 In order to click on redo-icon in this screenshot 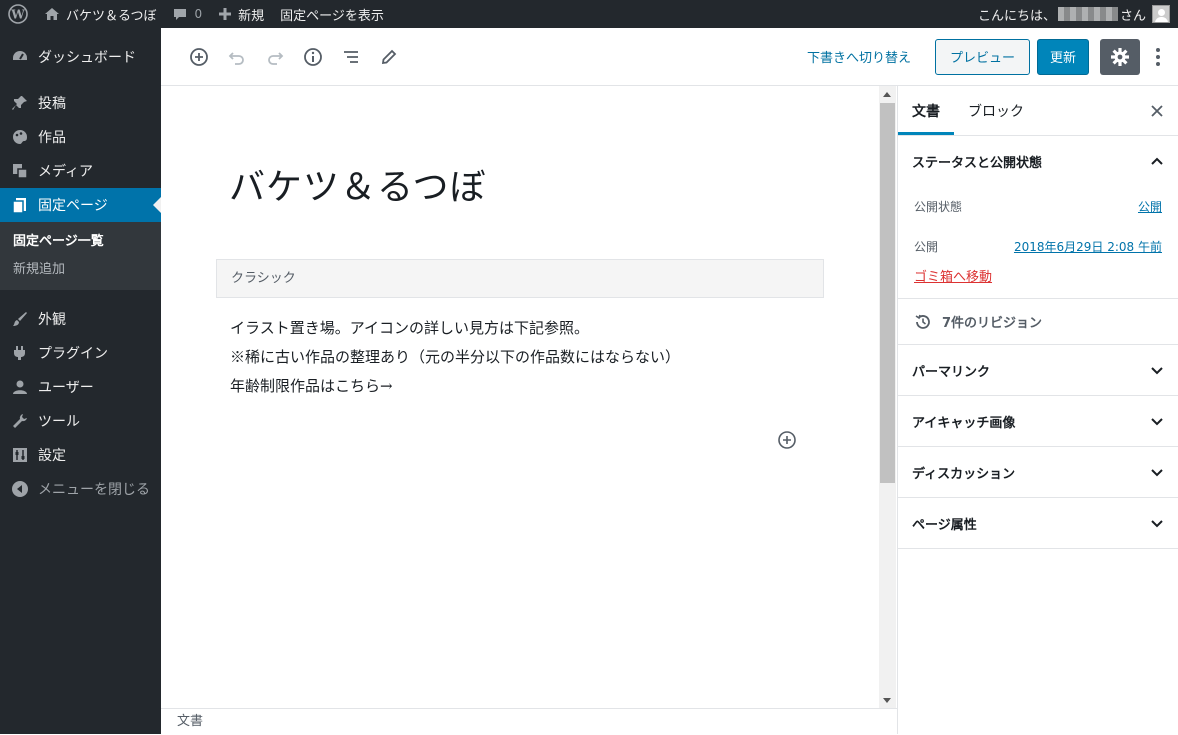, I will do `click(276, 58)`.